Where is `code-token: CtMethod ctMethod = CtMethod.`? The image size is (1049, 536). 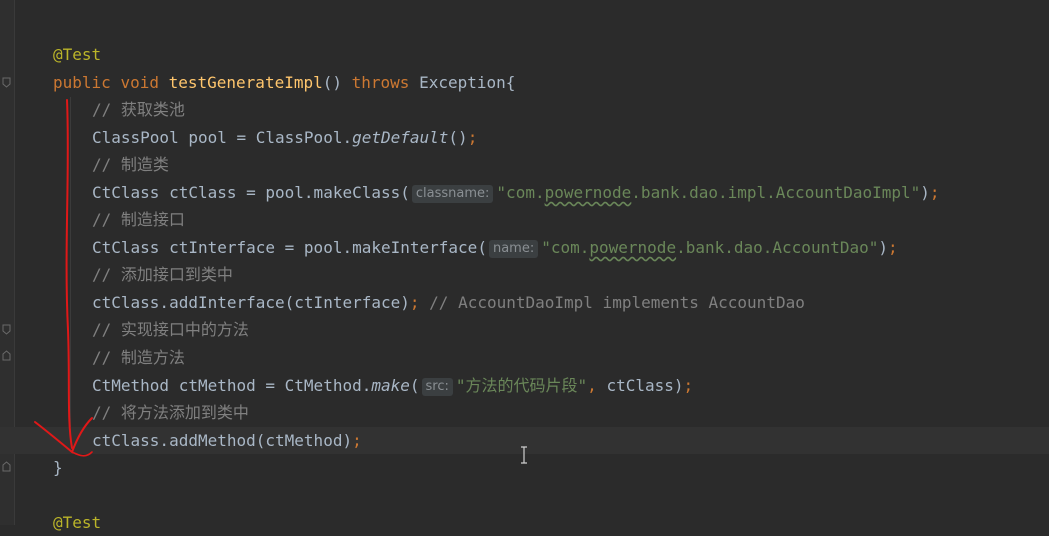
code-token: CtMethod ctMethod = CtMethod. is located at coordinates (232, 385).